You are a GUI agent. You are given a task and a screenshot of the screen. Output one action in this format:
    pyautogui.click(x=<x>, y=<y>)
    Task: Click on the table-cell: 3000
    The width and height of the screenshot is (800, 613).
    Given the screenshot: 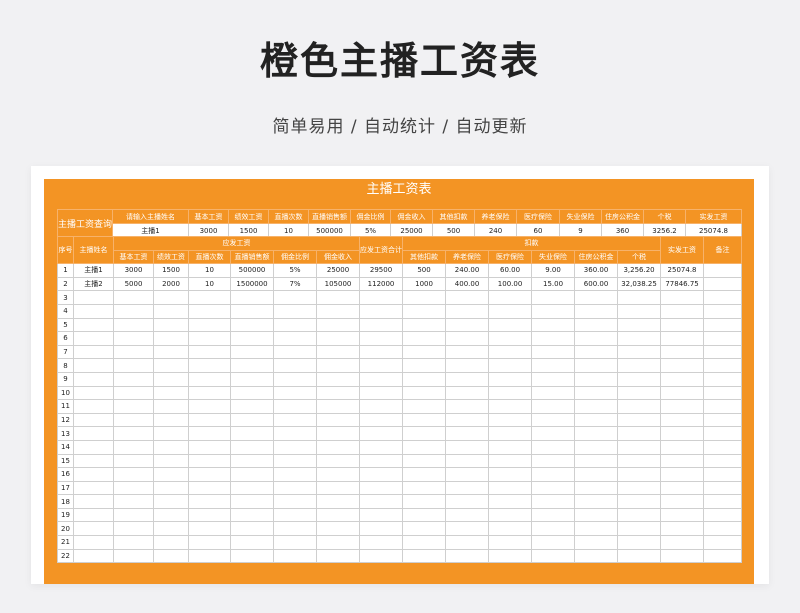 What is the action you would take?
    pyautogui.click(x=133, y=270)
    